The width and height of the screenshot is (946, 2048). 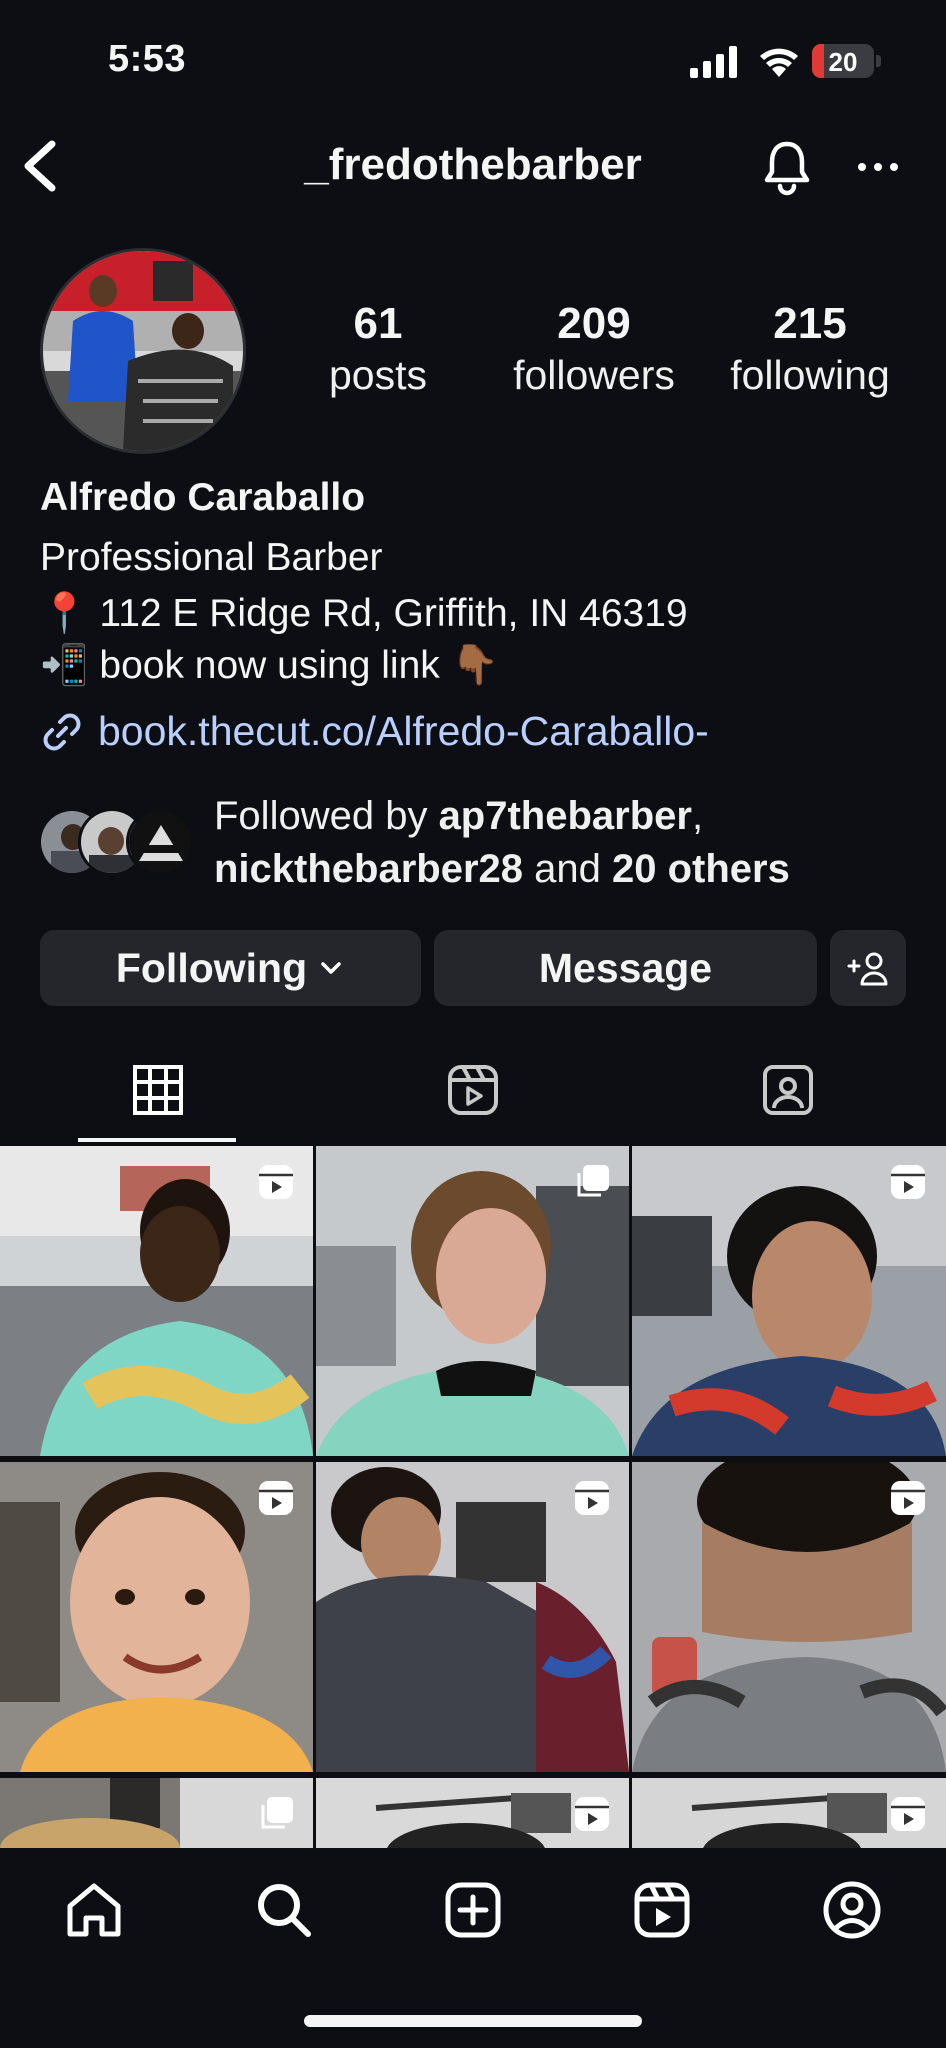 I want to click on battery-indicator: 20, so click(x=847, y=61).